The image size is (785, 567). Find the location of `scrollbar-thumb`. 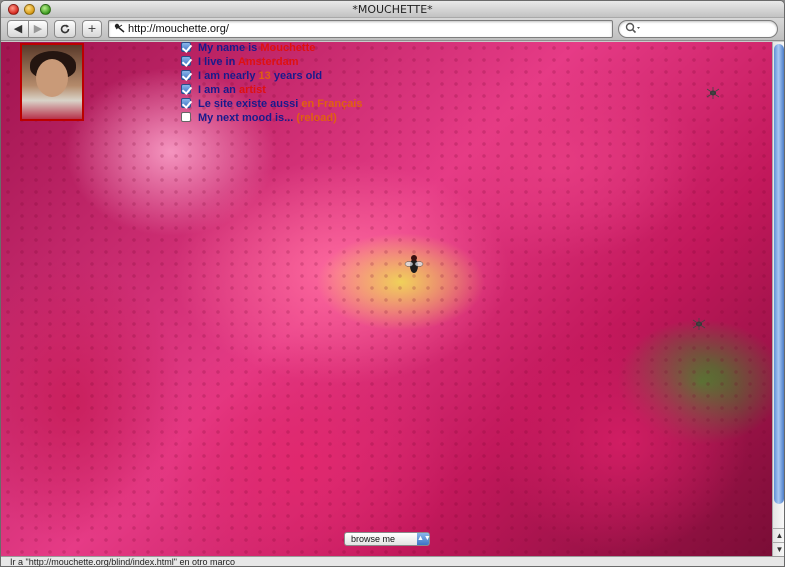

scrollbar-thumb is located at coordinates (779, 274).